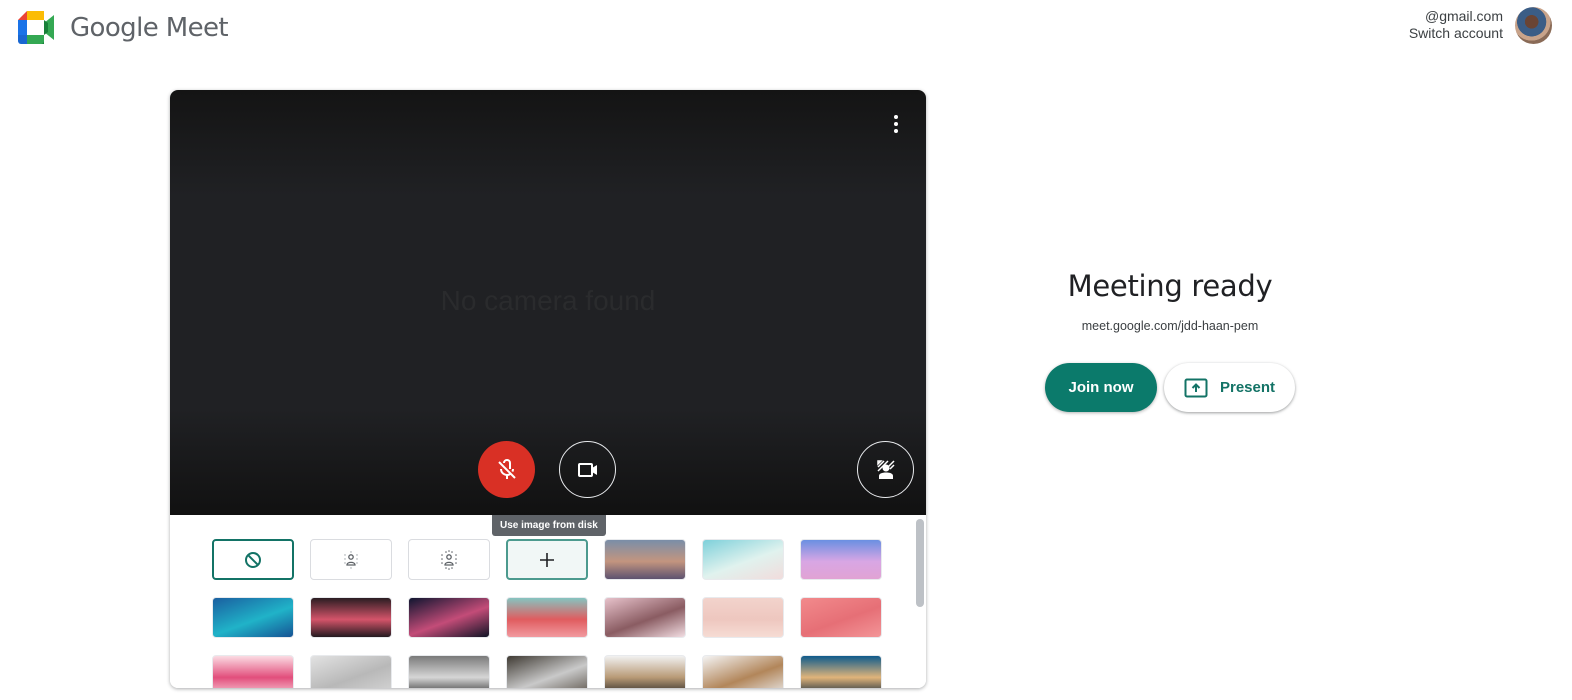  What do you see at coordinates (1456, 33) in the screenshot?
I see `switch-account-link: Switch account` at bounding box center [1456, 33].